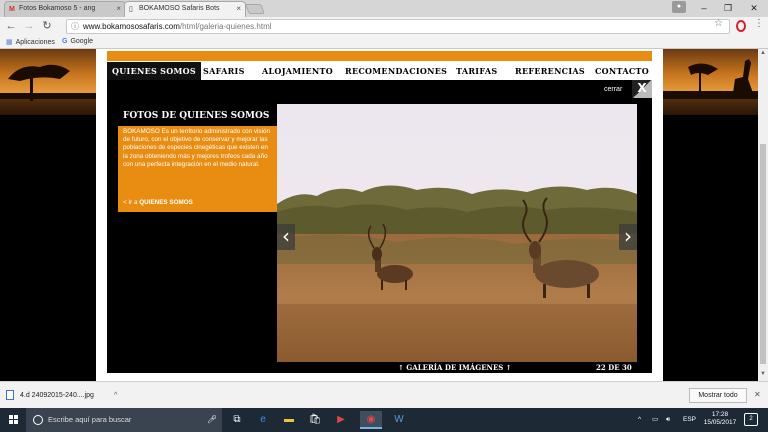 This screenshot has height=432, width=768. Describe the element at coordinates (255, 9) in the screenshot. I see `new-tab-button` at that location.